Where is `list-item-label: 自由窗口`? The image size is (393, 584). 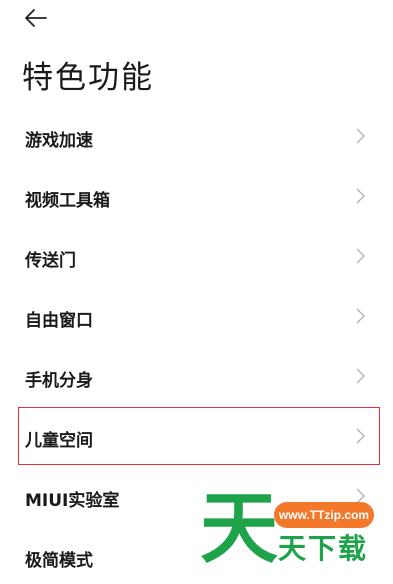
list-item-label: 自由窗口 is located at coordinates (59, 321).